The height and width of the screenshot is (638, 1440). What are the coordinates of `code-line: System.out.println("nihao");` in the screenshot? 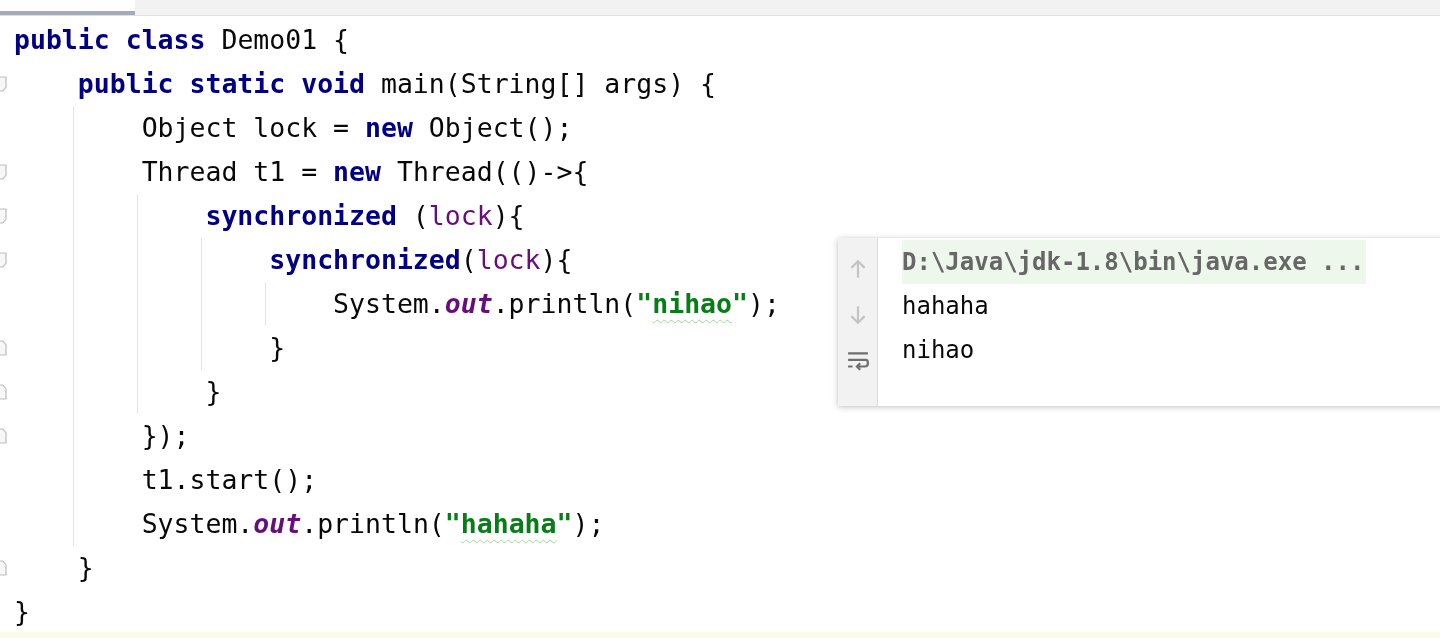 It's located at (556, 304).